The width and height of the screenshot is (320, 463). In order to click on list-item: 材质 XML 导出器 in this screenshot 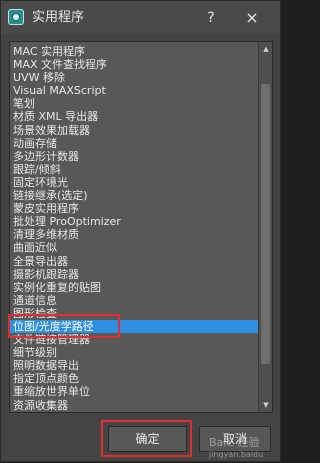, I will do `click(134, 116)`.